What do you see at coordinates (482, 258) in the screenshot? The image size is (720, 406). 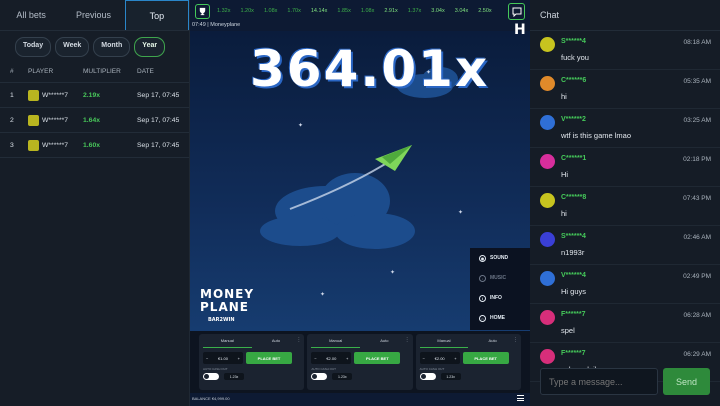 I see `sound-icon: ◉` at bounding box center [482, 258].